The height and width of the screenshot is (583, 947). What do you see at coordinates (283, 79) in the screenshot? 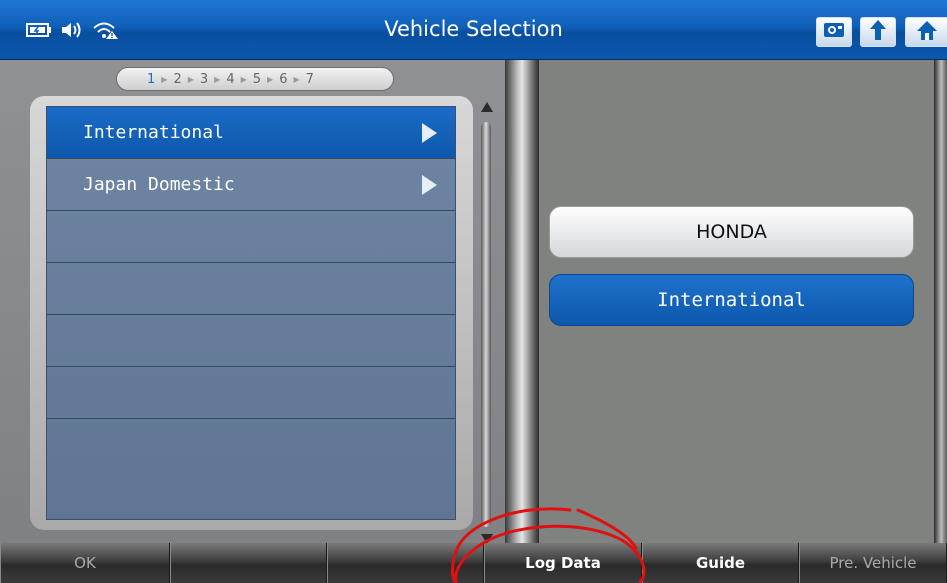
I see `step-6: 6` at bounding box center [283, 79].